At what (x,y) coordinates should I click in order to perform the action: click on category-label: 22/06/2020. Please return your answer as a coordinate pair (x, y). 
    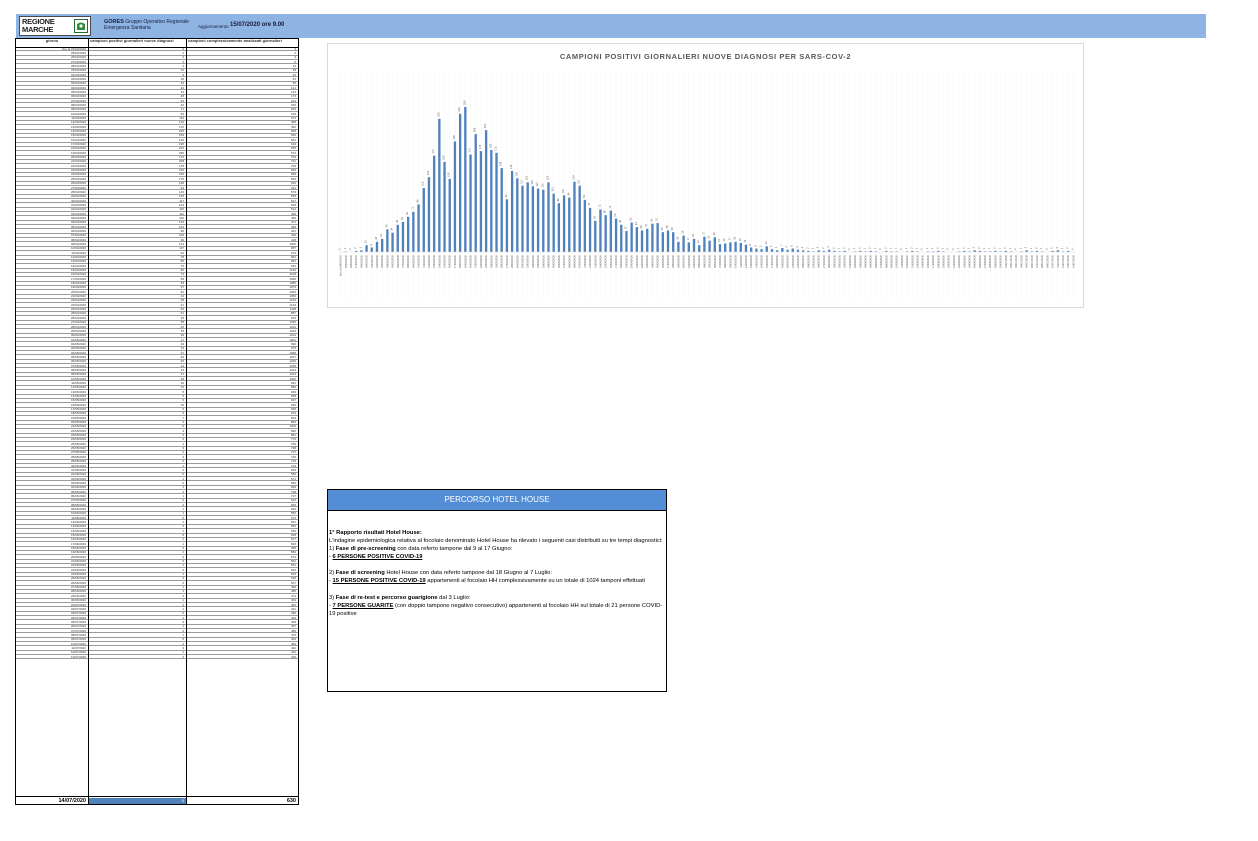
    Looking at the image, I should click on (959, 261).